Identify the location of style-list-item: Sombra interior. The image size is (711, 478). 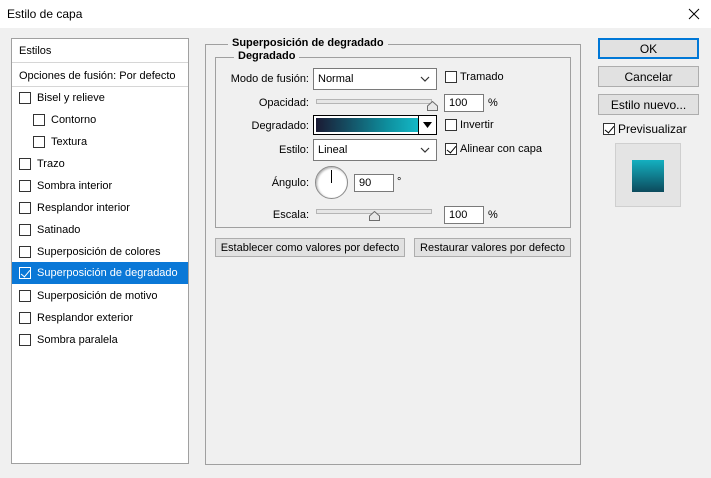
(100, 186).